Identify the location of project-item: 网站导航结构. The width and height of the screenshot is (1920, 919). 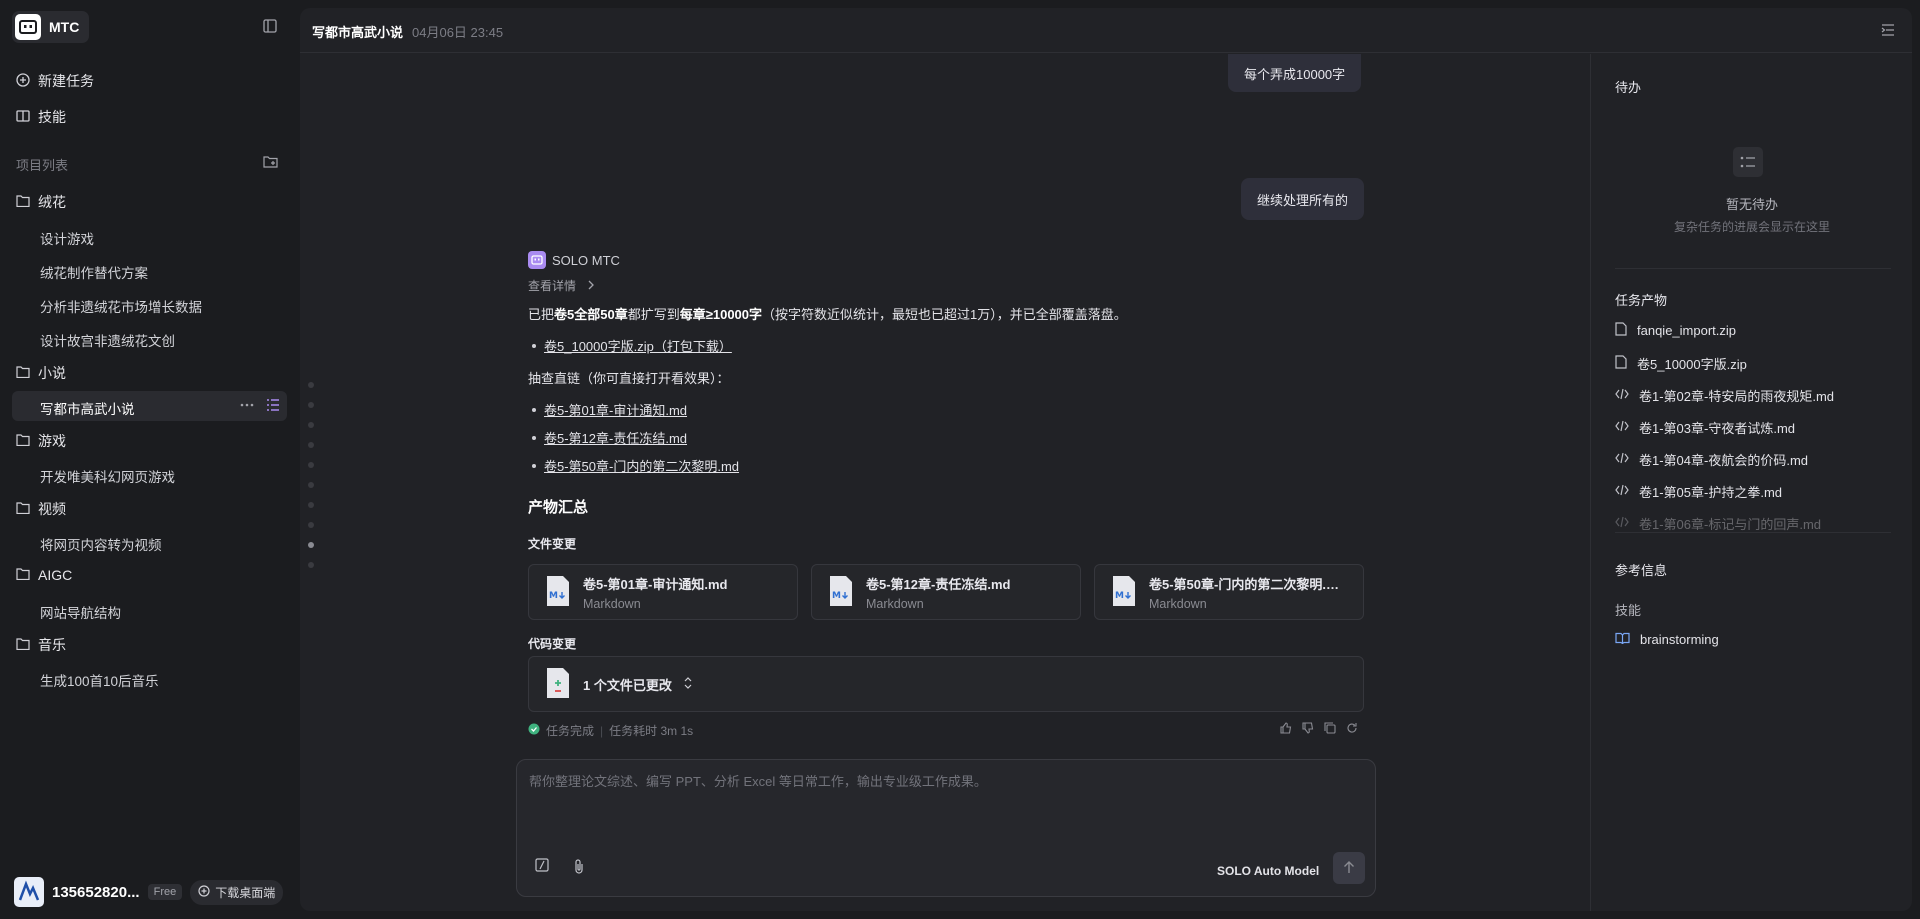
(80, 612).